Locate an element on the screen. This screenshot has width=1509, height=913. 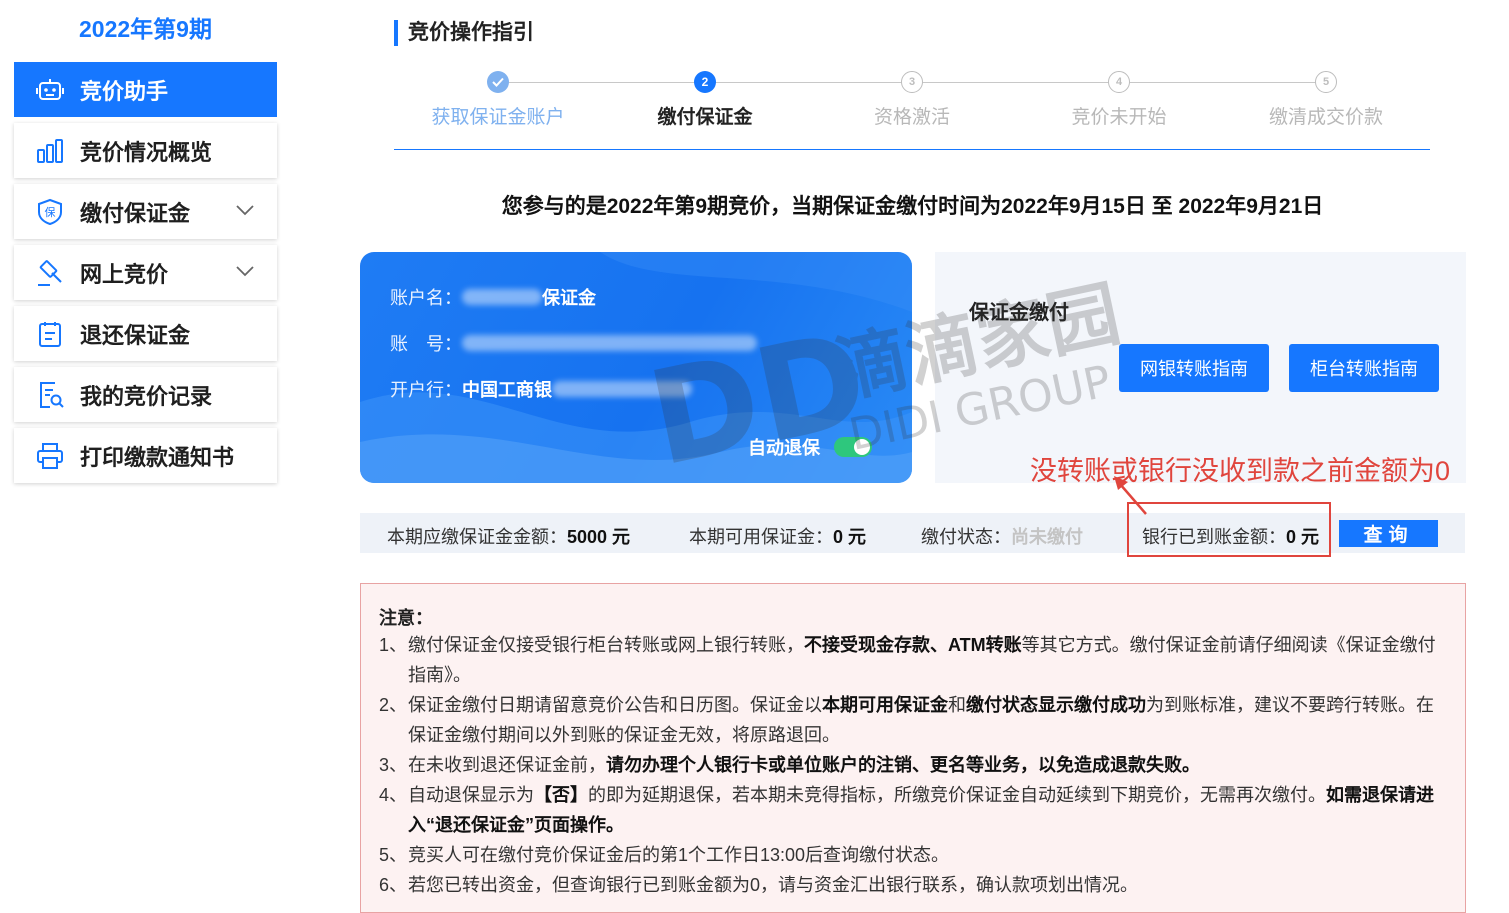
bank-row: 开户行： 中国工商银 is located at coordinates (541, 389).